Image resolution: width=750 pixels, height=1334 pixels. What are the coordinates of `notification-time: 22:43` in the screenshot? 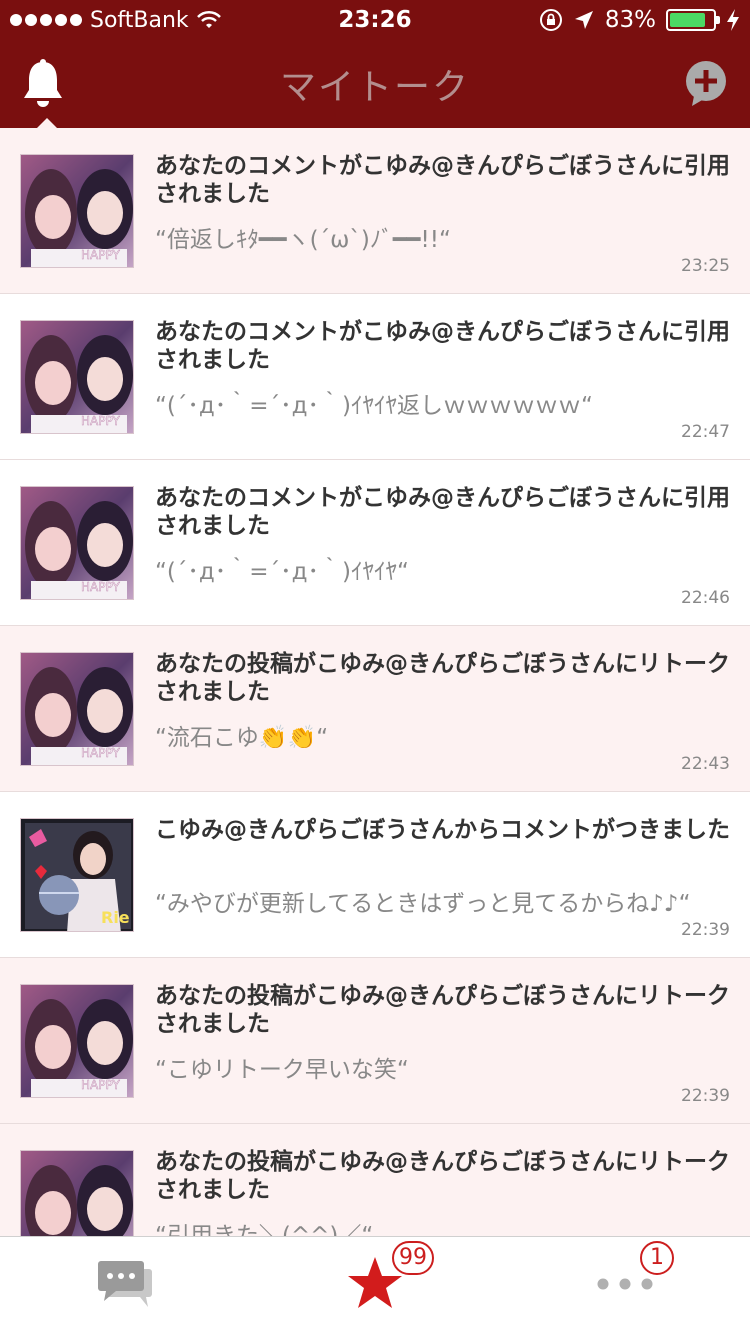 It's located at (705, 764).